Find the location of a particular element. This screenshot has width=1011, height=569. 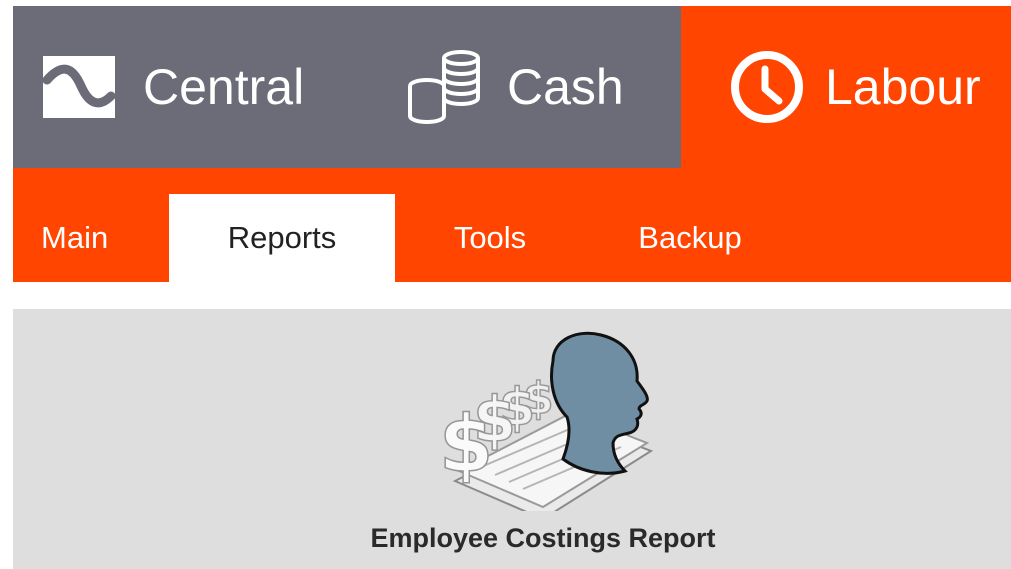

employee-costings-report-label: Employee Costings Report is located at coordinates (543, 538).